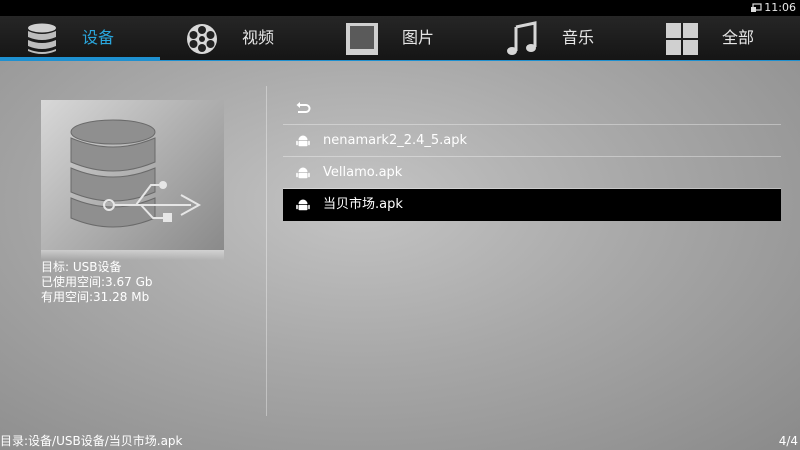 The width and height of the screenshot is (800, 450). Describe the element at coordinates (532, 173) in the screenshot. I see `list-item: Vellamo.apk` at that location.